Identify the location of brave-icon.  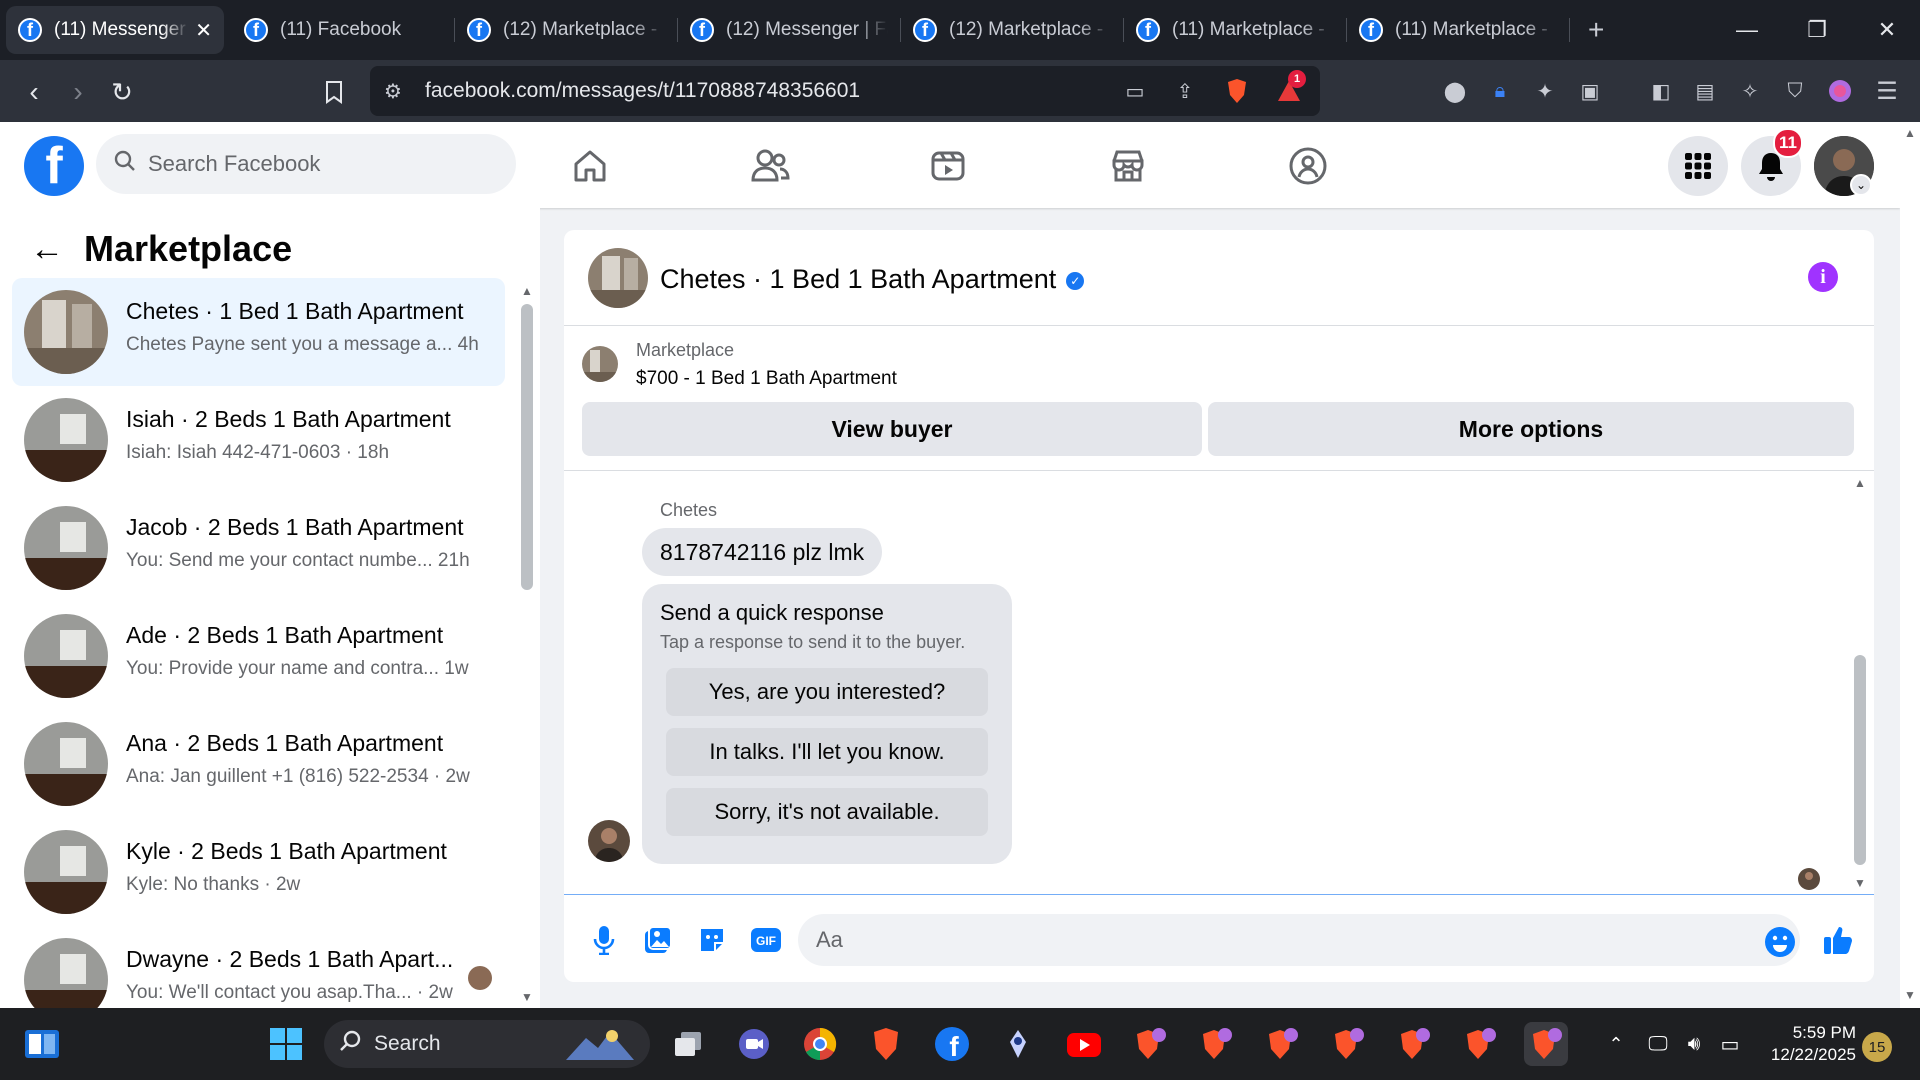
(886, 1044).